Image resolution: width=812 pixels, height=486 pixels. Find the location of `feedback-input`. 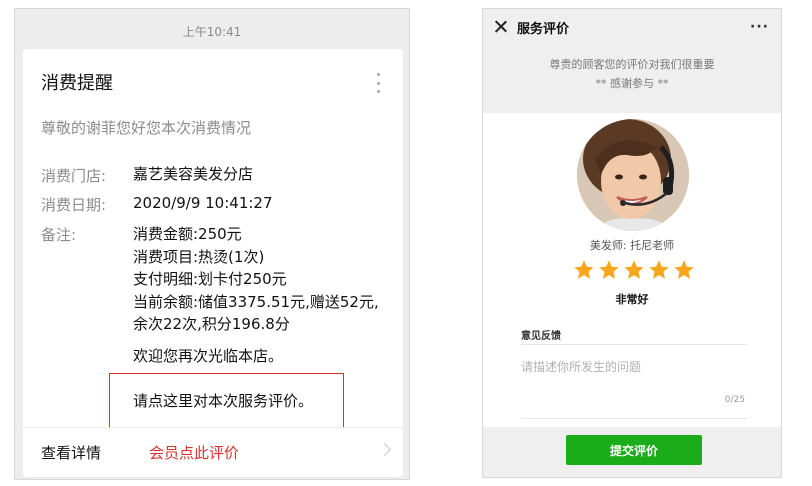

feedback-input is located at coordinates (634, 384).